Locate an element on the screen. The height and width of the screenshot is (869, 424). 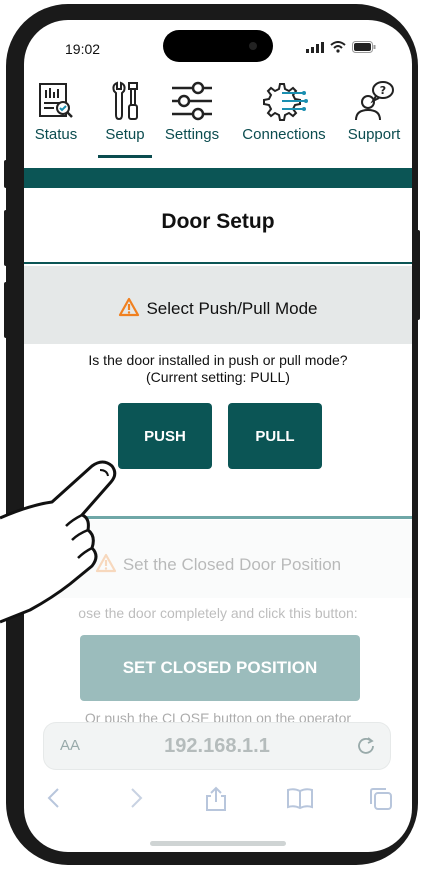
tabs-icon is located at coordinates (381, 799).